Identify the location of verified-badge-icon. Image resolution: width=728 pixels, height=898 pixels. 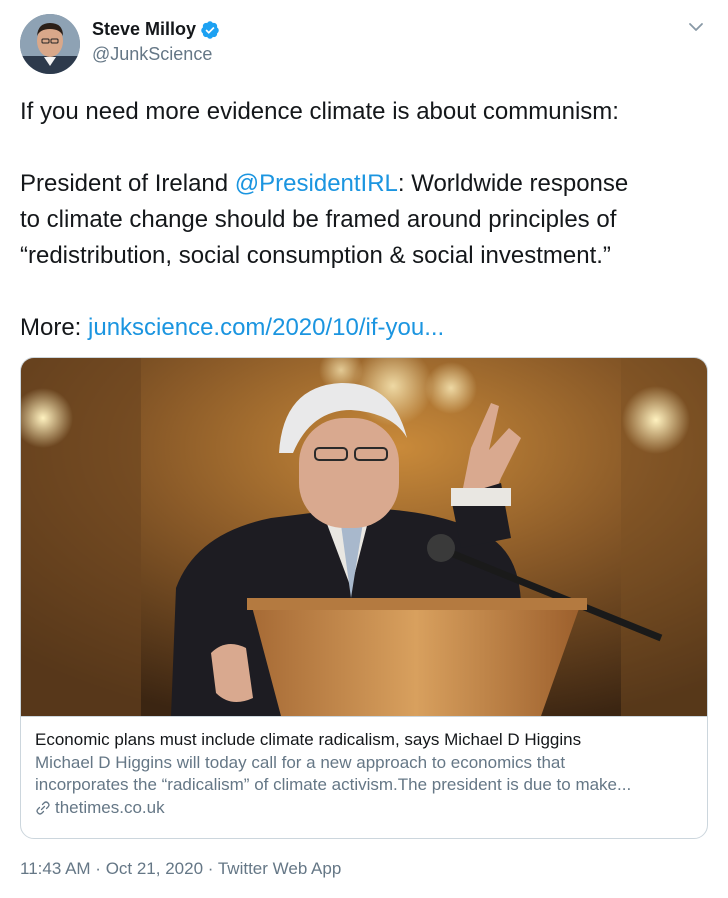
(210, 29).